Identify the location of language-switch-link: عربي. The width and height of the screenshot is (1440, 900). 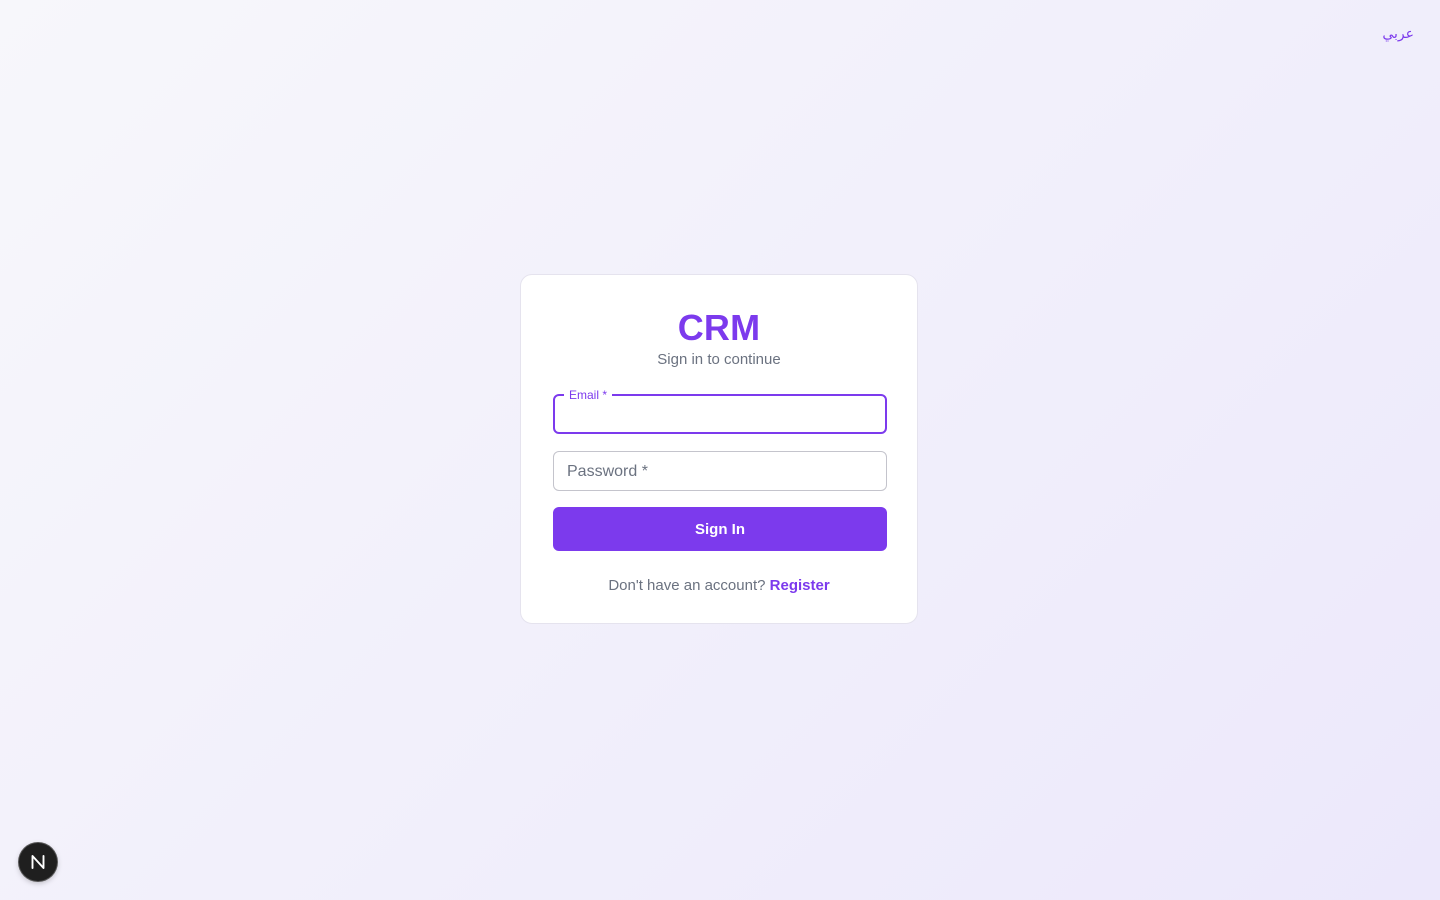
(1398, 34).